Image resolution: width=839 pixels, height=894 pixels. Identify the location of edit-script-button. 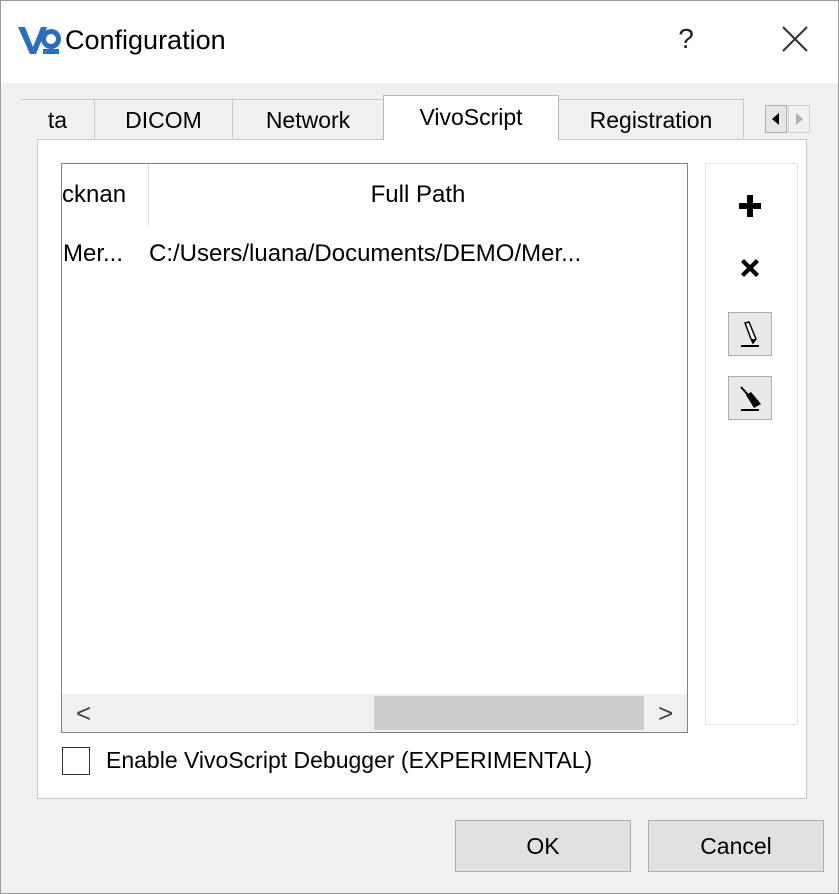
(750, 334).